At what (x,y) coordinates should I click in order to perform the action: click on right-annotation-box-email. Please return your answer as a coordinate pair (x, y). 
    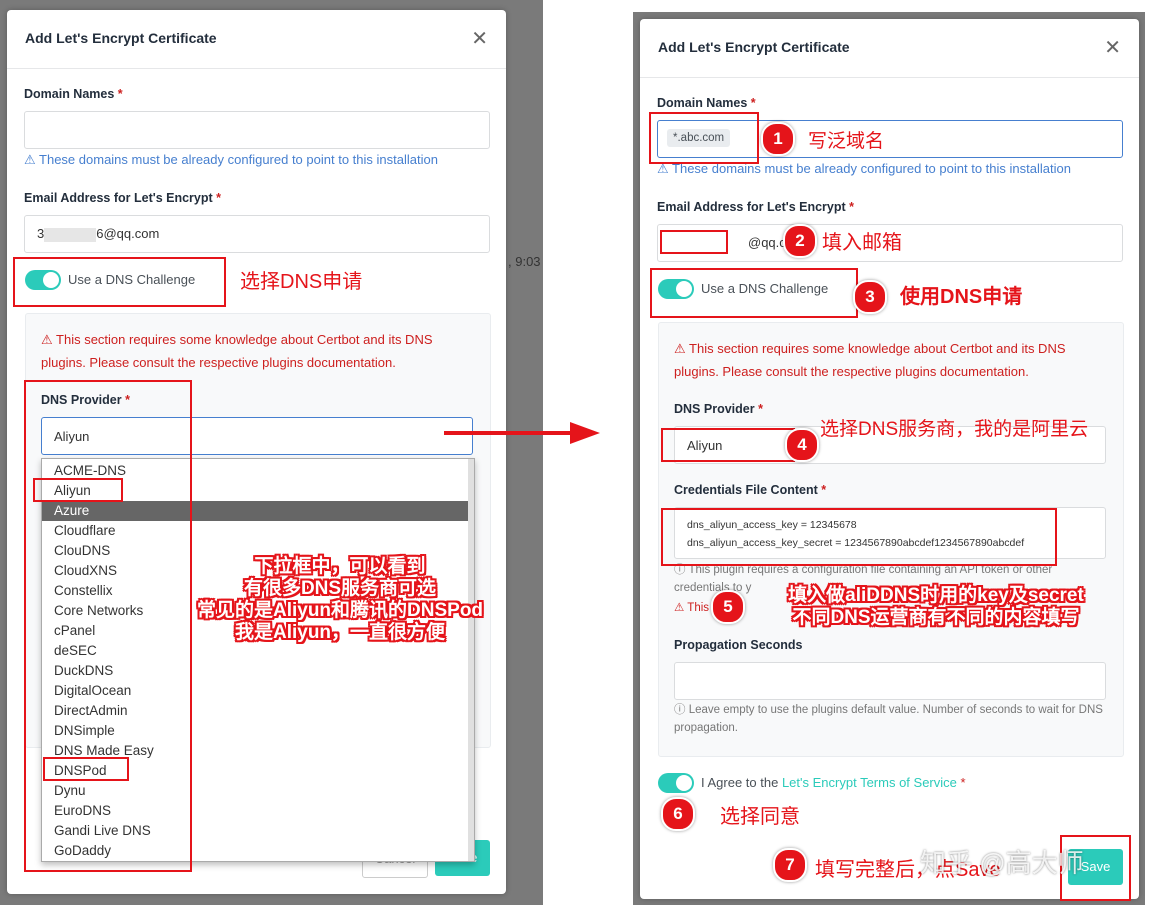
    Looking at the image, I should click on (694, 242).